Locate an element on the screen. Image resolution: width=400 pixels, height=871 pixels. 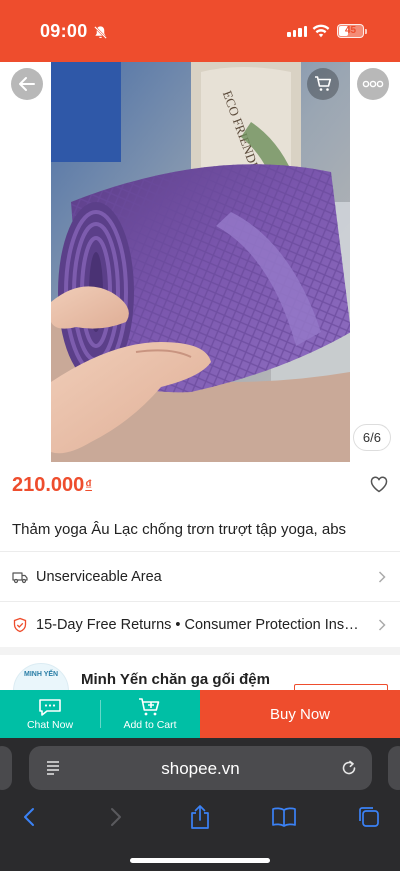
add-to-cart-button: Add to Cart is located at coordinates (150, 714).